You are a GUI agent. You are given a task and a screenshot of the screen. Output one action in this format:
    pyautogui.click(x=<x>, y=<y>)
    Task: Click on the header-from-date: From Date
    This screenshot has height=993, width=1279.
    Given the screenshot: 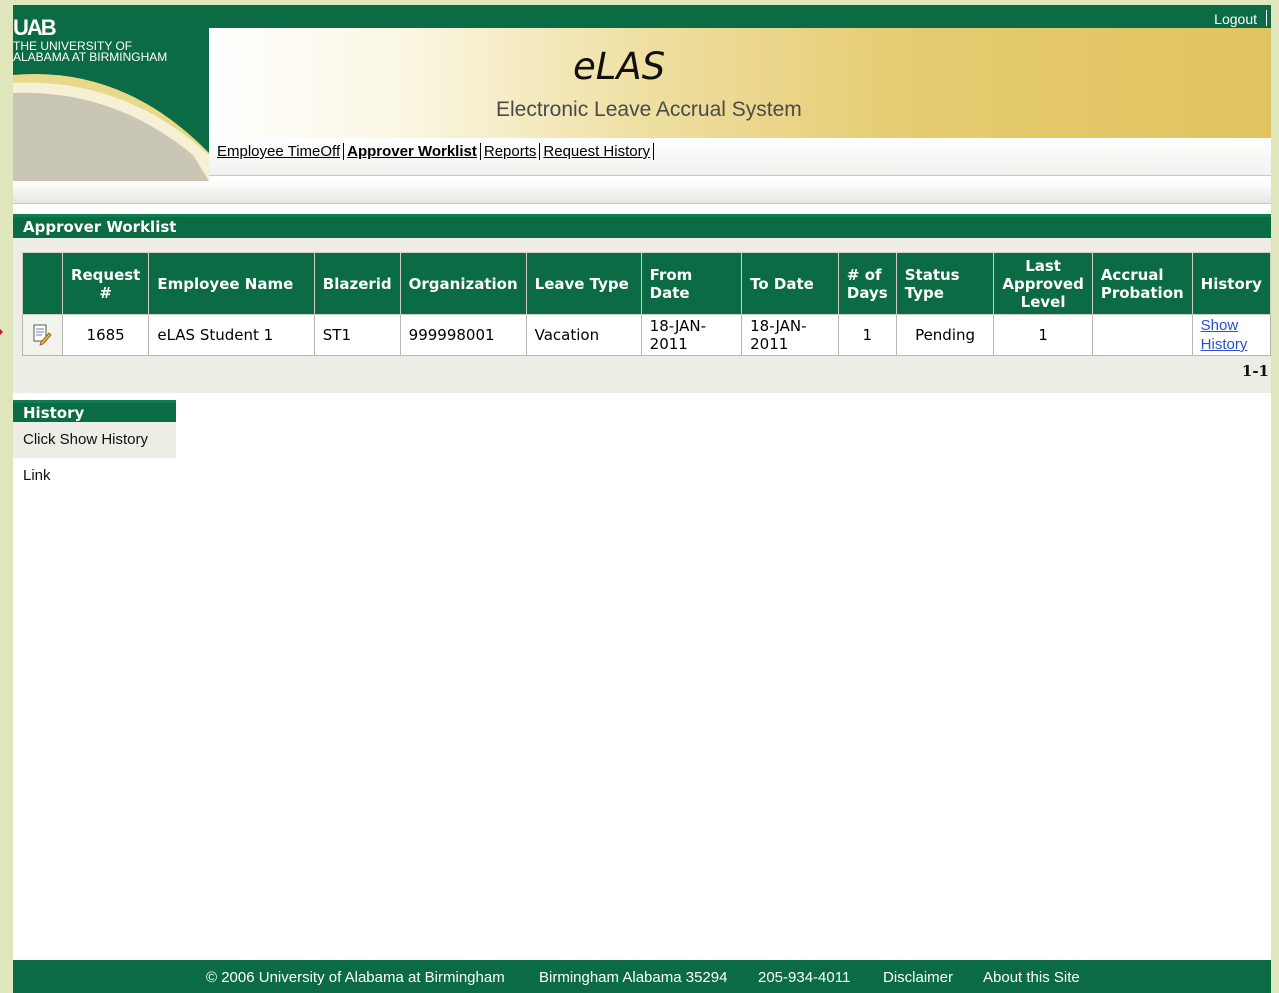 What is the action you would take?
    pyautogui.click(x=691, y=283)
    